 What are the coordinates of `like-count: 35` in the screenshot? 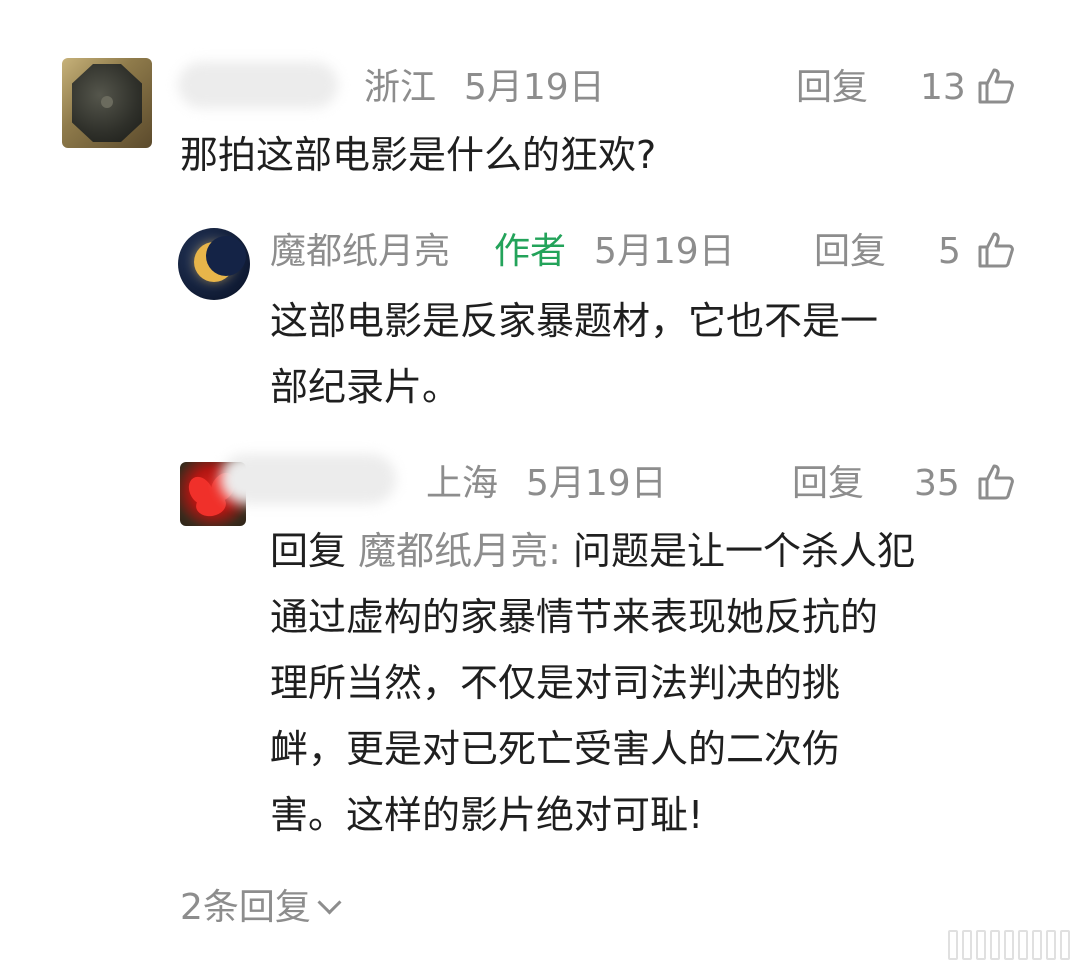 It's located at (937, 483).